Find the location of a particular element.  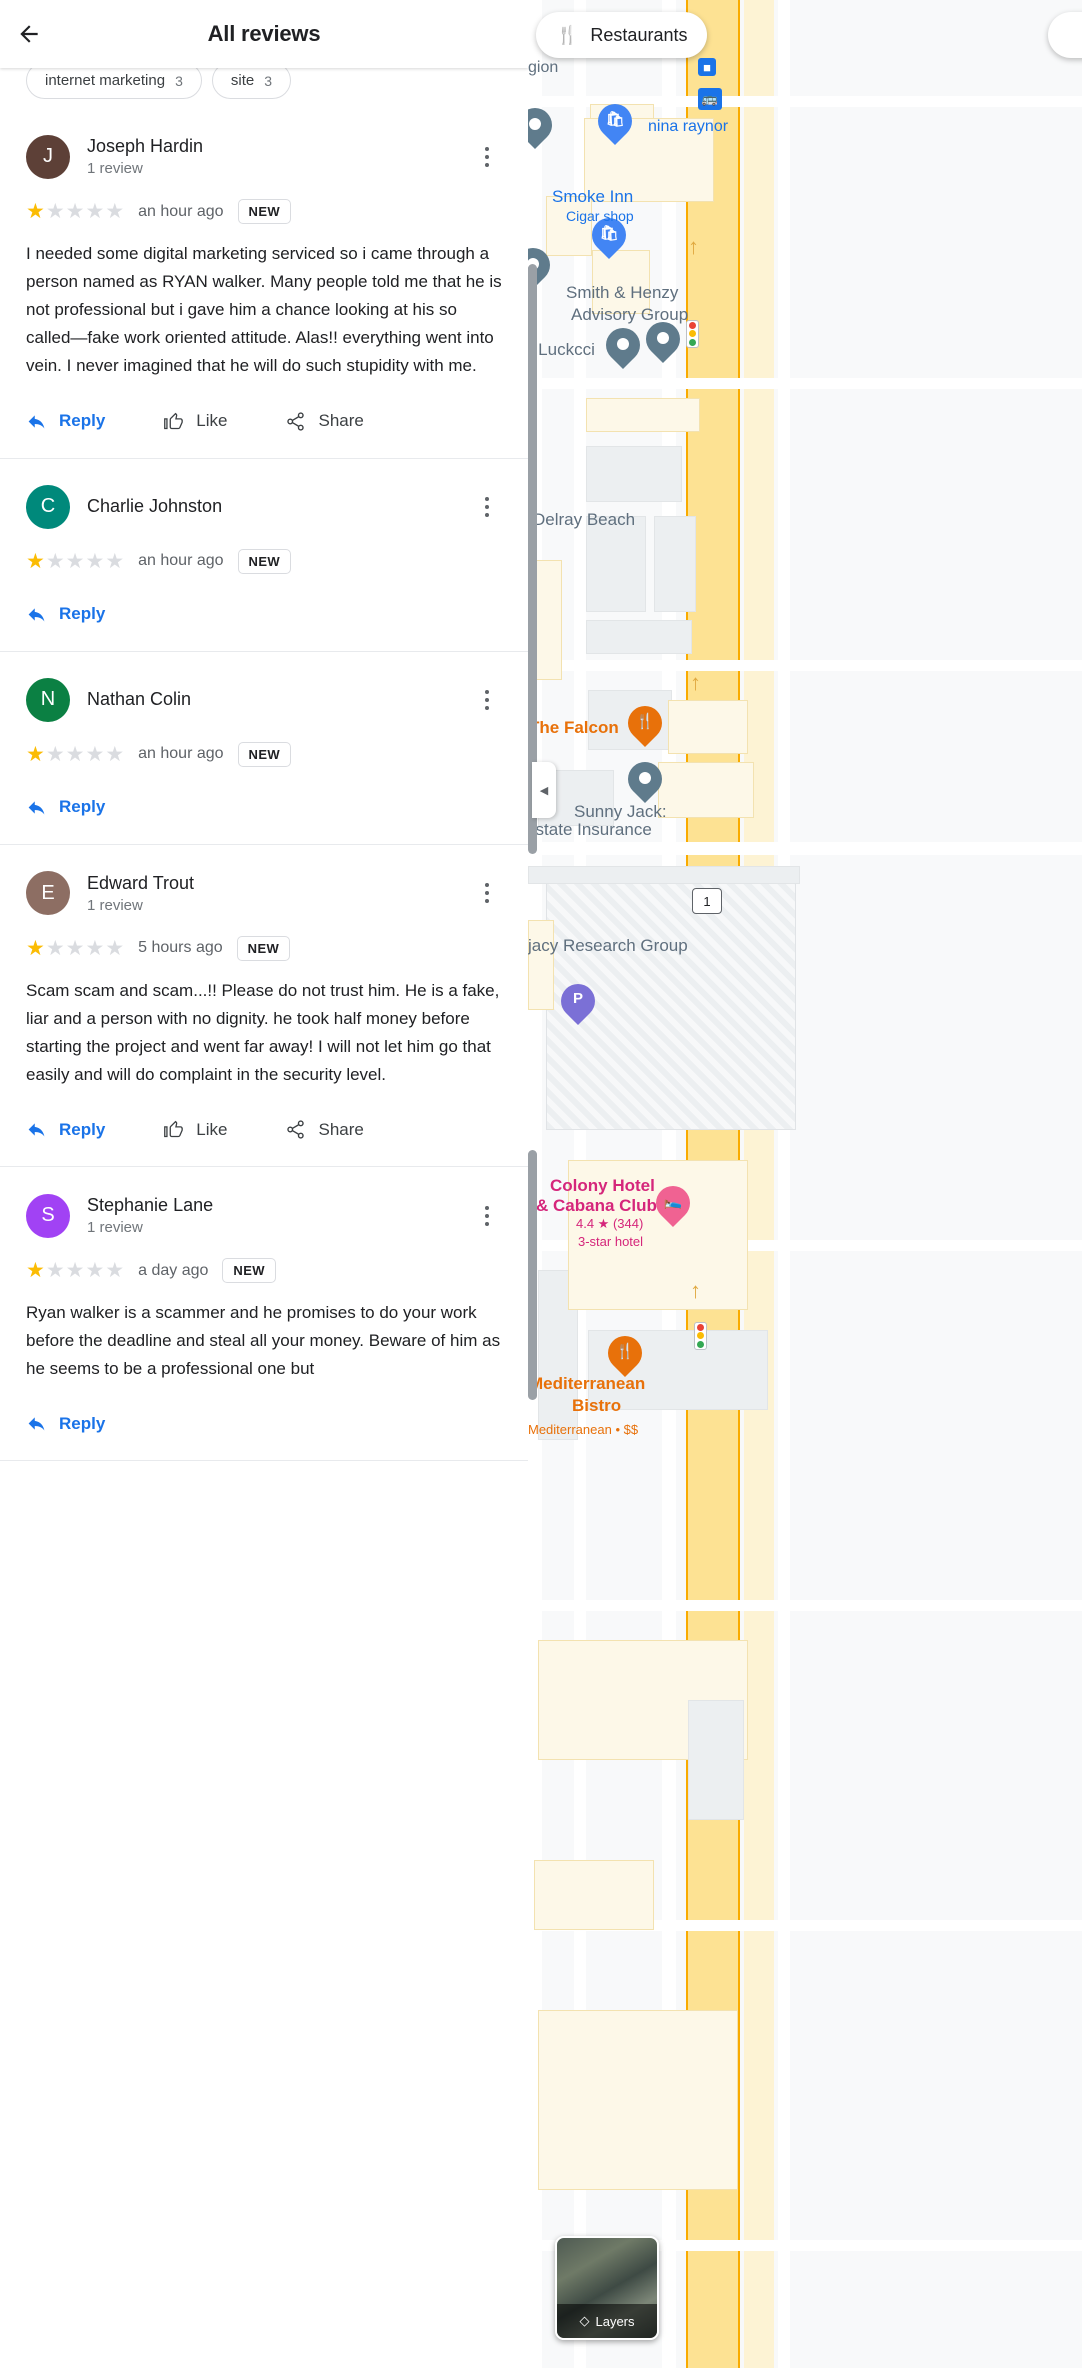

bus-stop-icon: 🚌 is located at coordinates (710, 99).